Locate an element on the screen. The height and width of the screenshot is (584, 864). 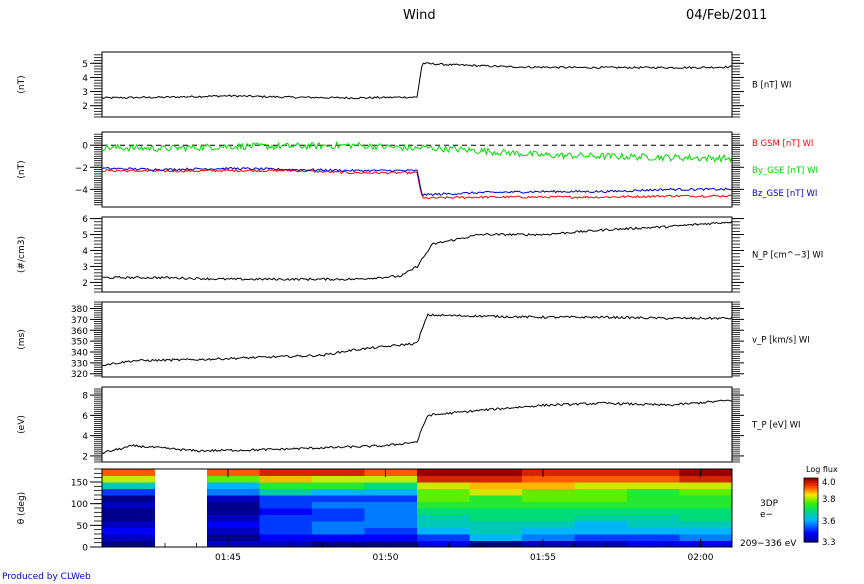
series-label: B [nT] WI is located at coordinates (771, 86).